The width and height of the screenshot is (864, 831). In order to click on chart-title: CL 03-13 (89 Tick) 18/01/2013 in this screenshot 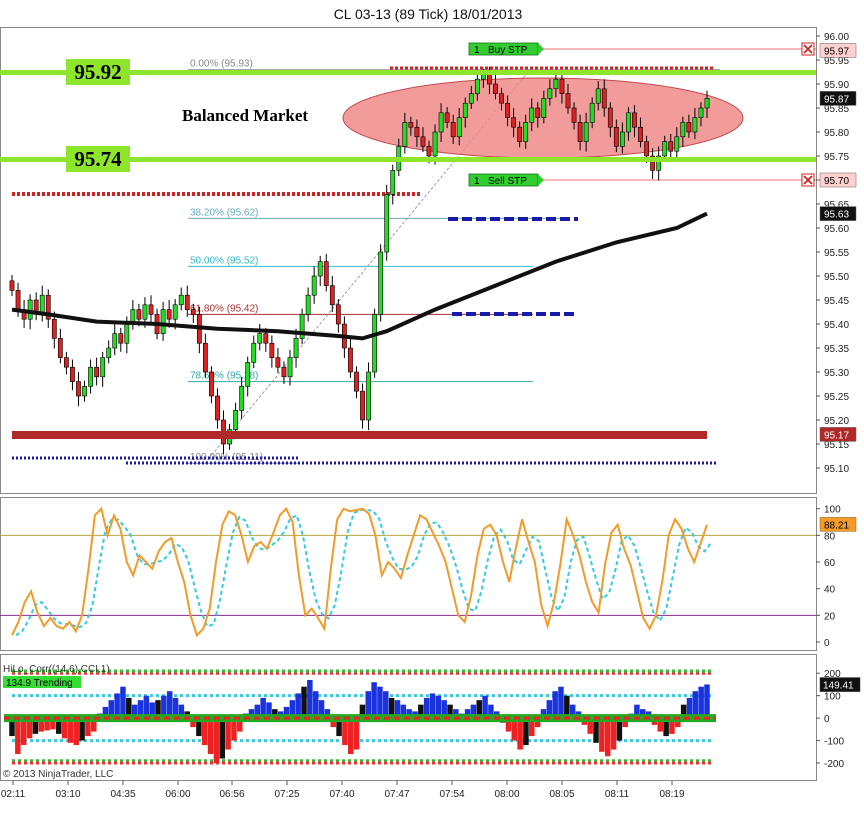, I will do `click(428, 14)`.